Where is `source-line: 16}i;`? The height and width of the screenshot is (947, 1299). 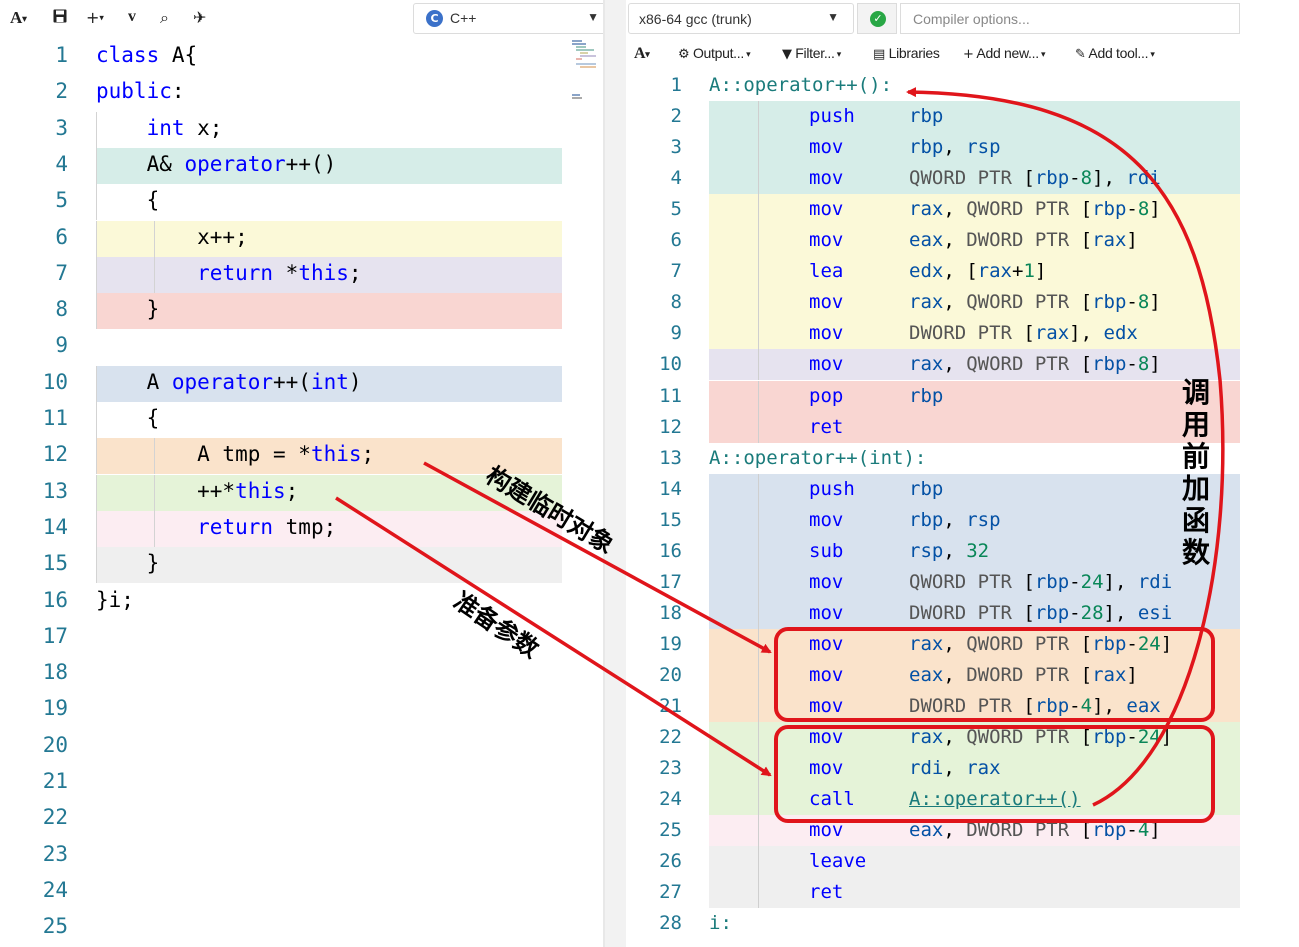 source-line: 16}i; is located at coordinates (285, 602).